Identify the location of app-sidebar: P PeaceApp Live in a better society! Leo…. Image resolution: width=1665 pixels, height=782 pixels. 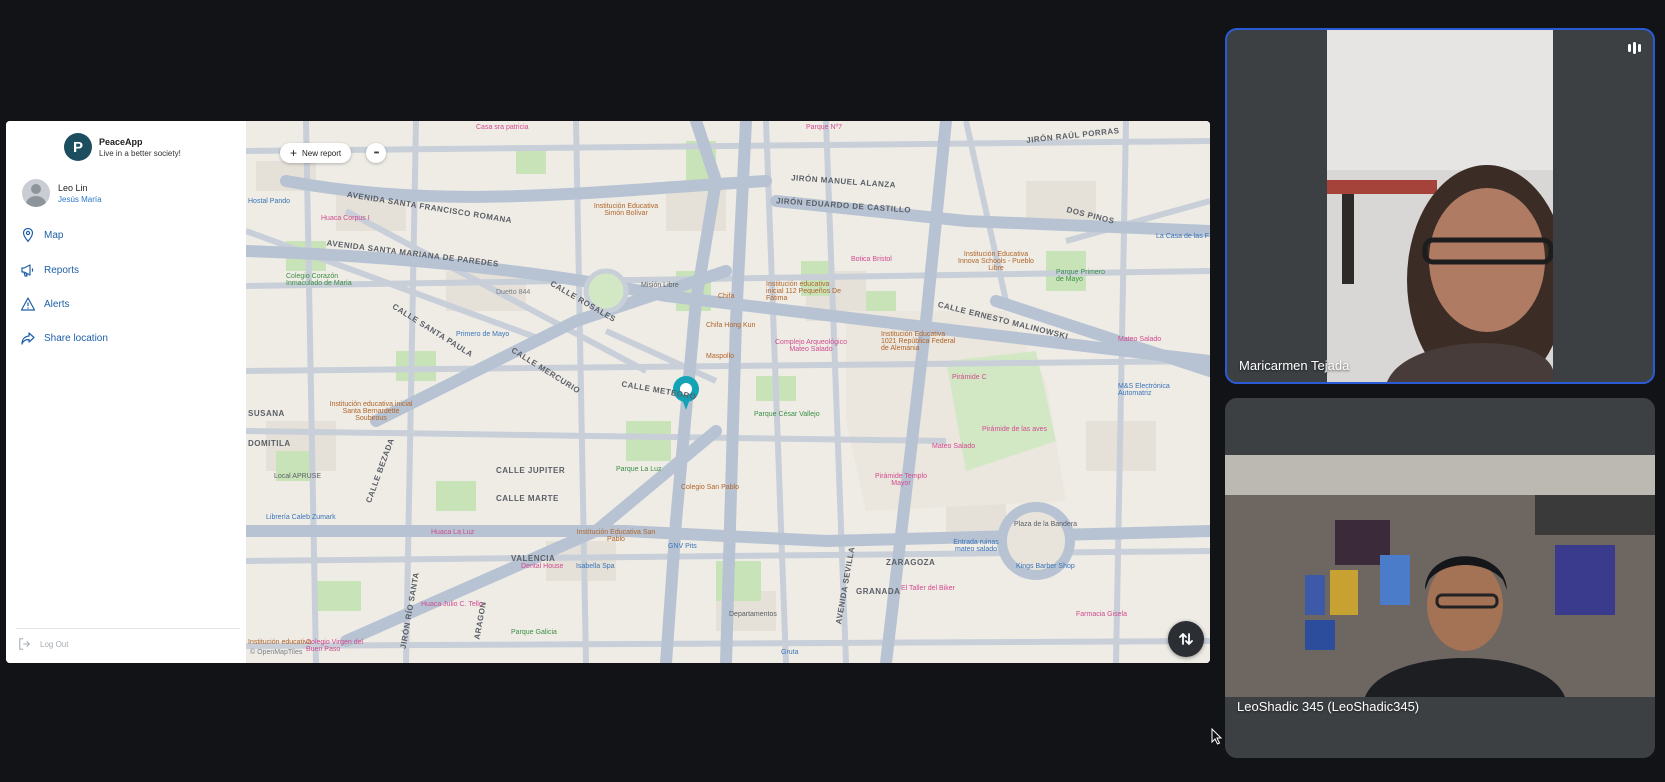
(126, 392).